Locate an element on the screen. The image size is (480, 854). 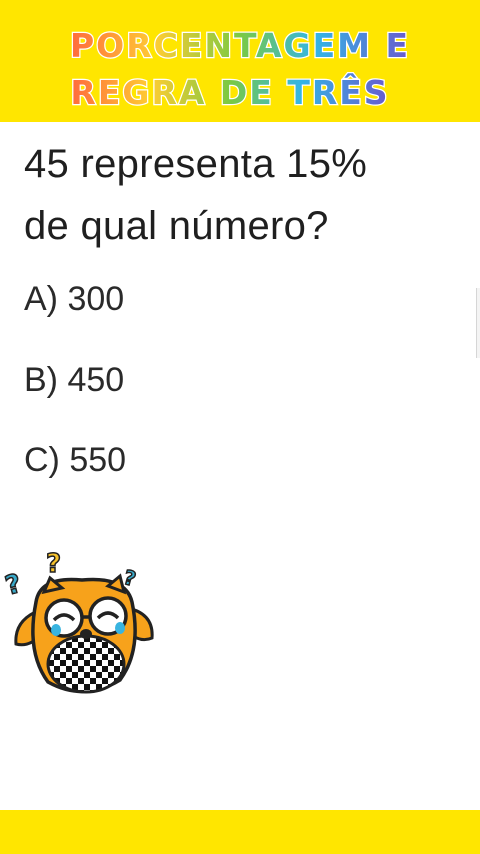
title-line-1: PORCENTAGEM E is located at coordinates (240, 45).